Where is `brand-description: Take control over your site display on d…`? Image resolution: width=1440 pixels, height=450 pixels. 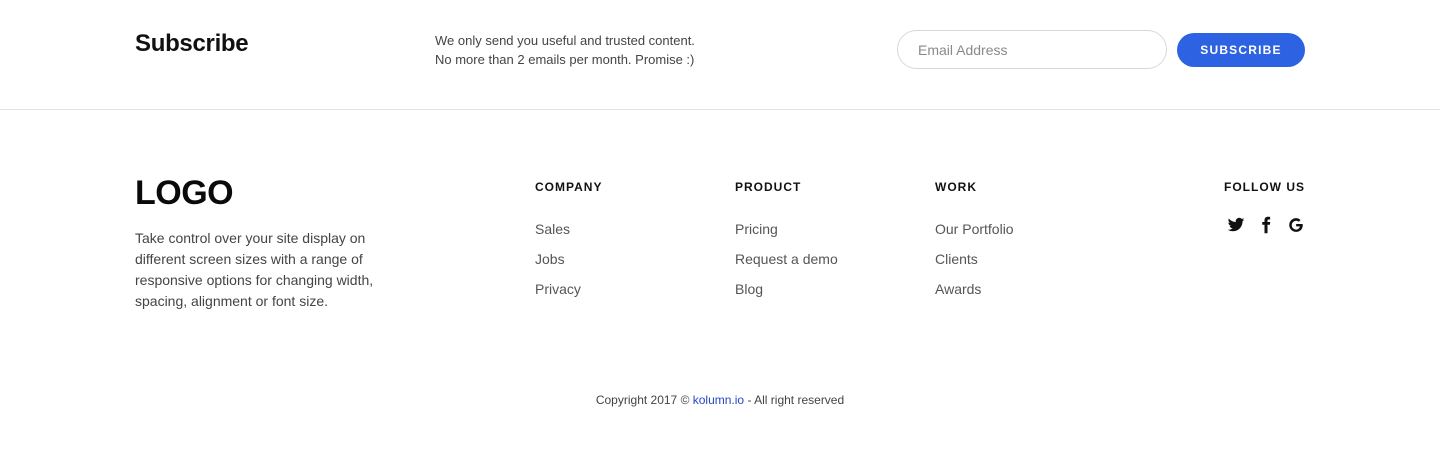 brand-description: Take control over your site display on d… is located at coordinates (254, 269).